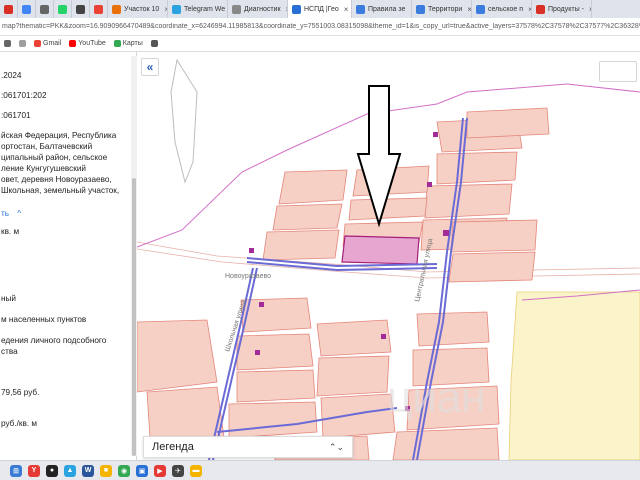 The height and width of the screenshot is (480, 640). What do you see at coordinates (10, 231) in the screenshot?
I see `area-unit: кв. м` at bounding box center [10, 231].